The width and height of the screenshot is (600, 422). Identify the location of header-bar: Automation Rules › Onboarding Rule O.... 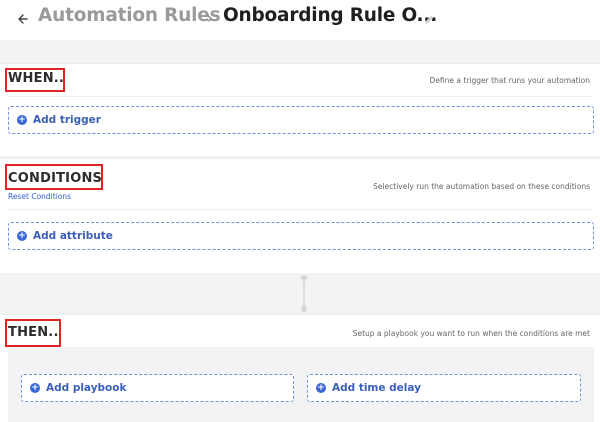
(300, 20).